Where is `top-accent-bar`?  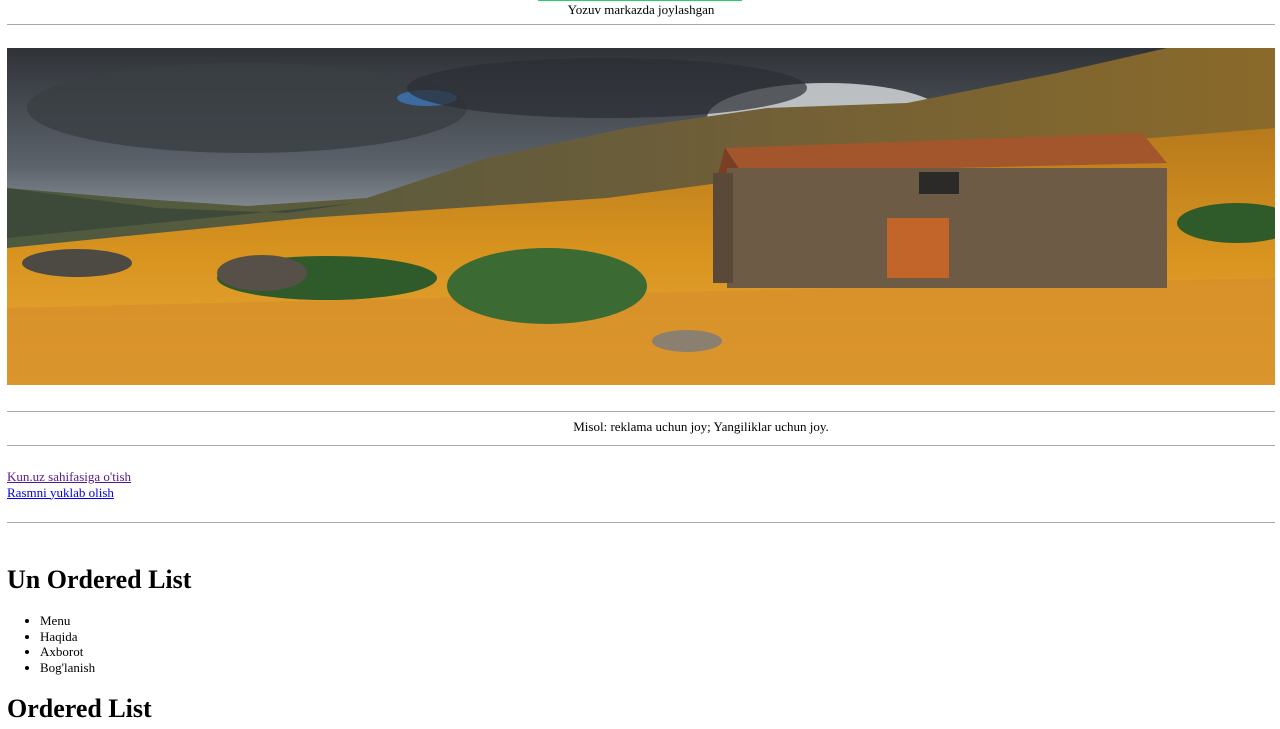
top-accent-bar is located at coordinates (640, 0).